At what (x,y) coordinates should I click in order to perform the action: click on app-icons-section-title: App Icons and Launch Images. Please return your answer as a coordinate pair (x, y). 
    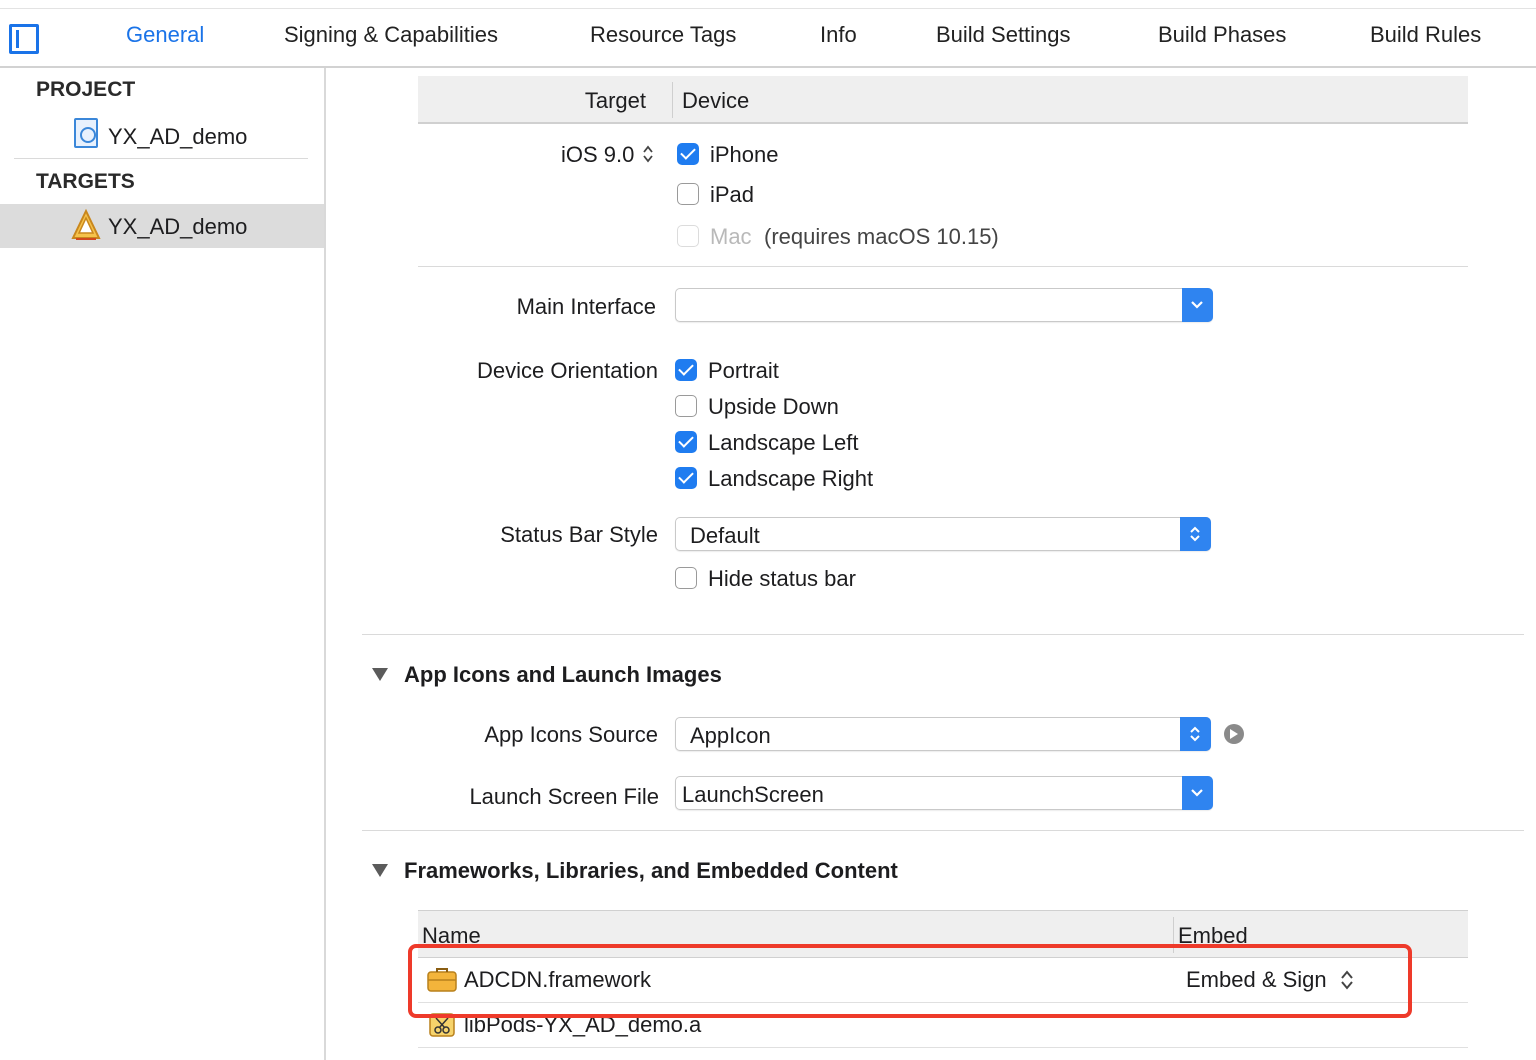
    Looking at the image, I should click on (563, 674).